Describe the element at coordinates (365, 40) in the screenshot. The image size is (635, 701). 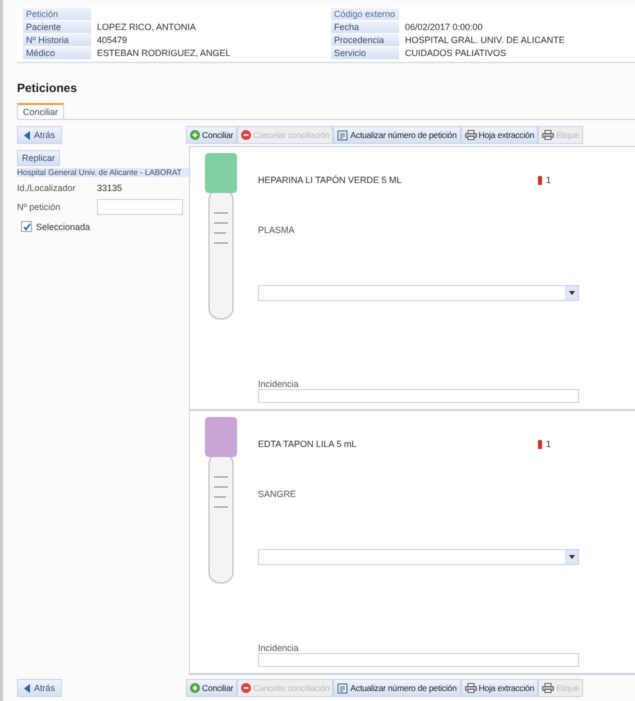
I see `field-label: Procedencia` at that location.